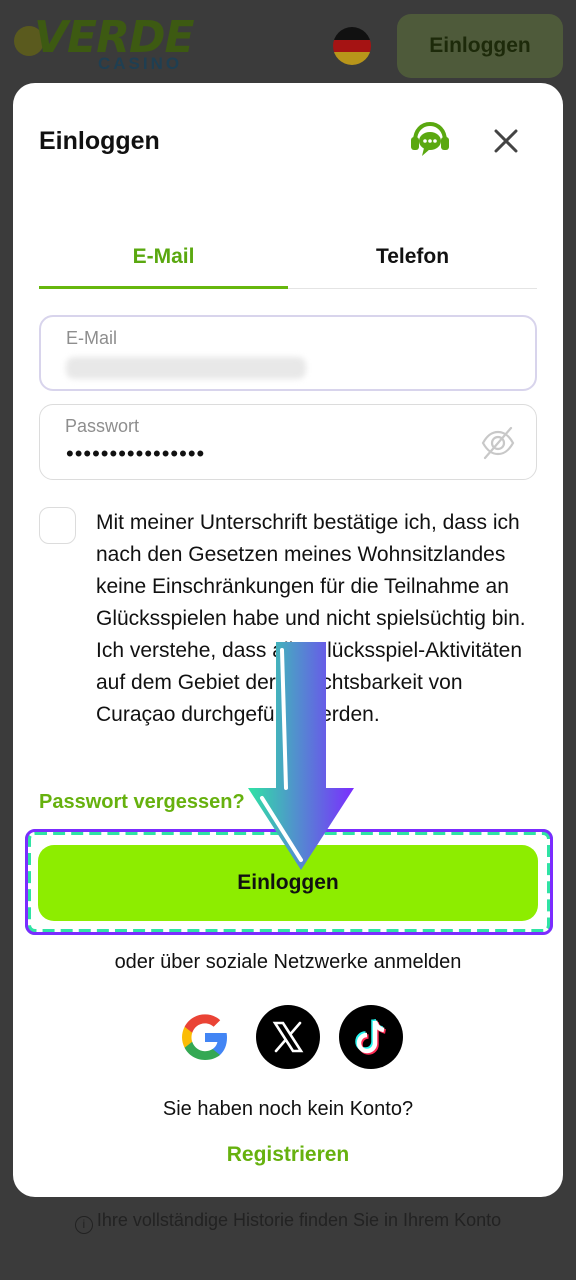 The height and width of the screenshot is (1280, 576). Describe the element at coordinates (140, 63) in the screenshot. I see `logo-sub-text: CASINO` at that location.